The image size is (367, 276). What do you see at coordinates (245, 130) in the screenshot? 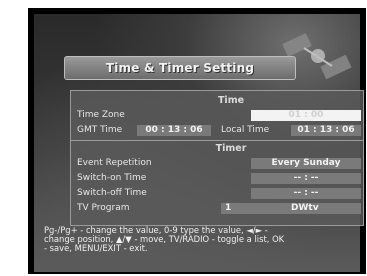
I see `local-time-label: Local Time` at bounding box center [245, 130].